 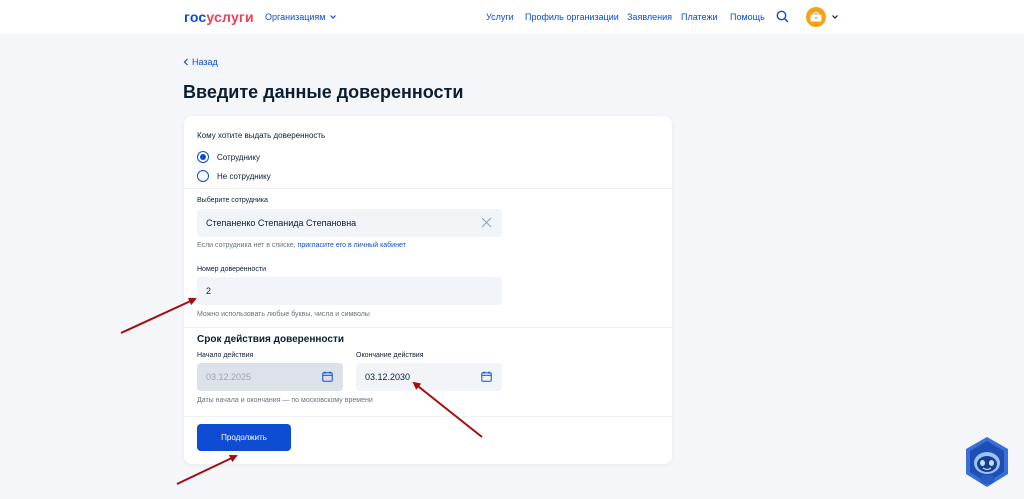 What do you see at coordinates (209, 291) in the screenshot?
I see `number-input-value: 2` at bounding box center [209, 291].